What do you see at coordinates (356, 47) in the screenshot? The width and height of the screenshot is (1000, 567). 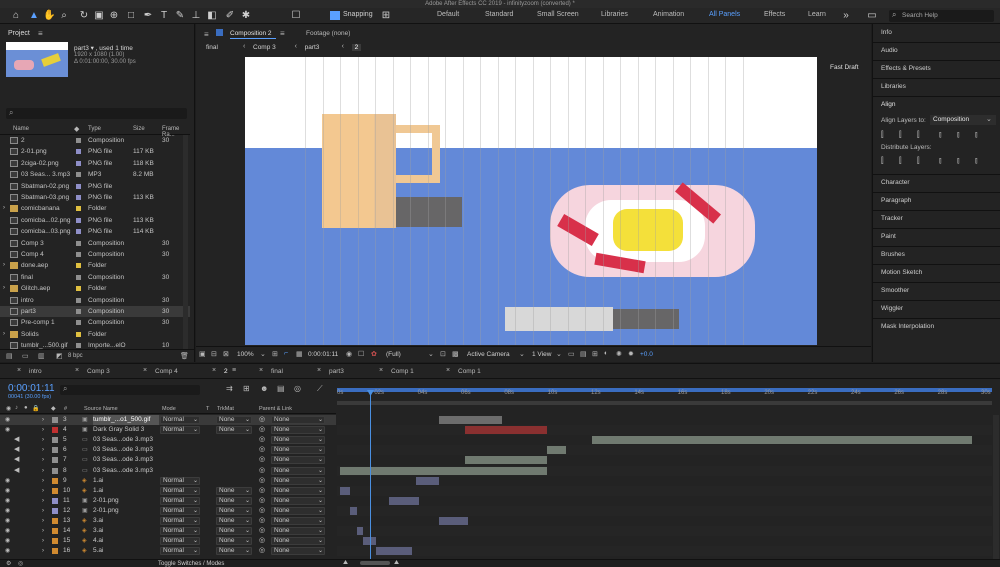 I see `breadcrumb-2: 2` at bounding box center [356, 47].